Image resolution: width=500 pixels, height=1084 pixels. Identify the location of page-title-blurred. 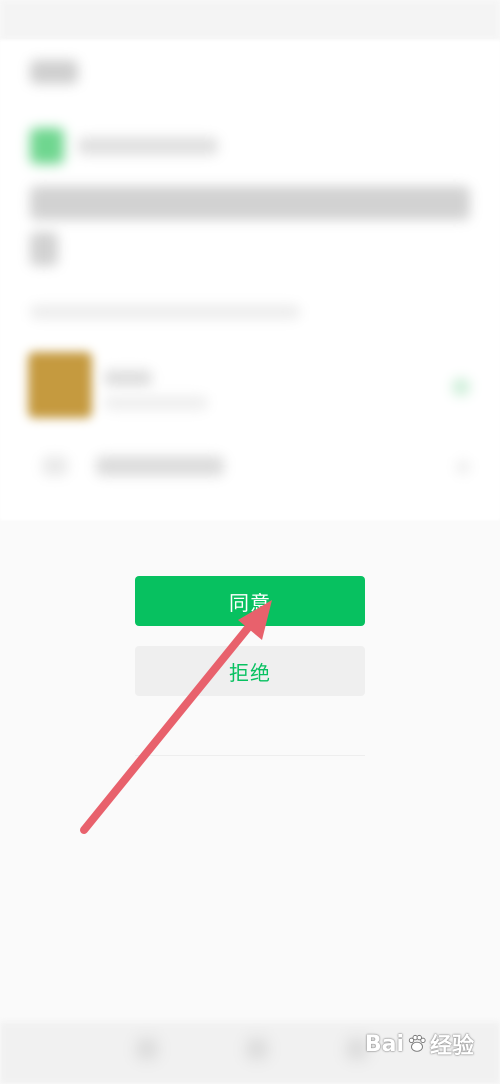
(54, 72).